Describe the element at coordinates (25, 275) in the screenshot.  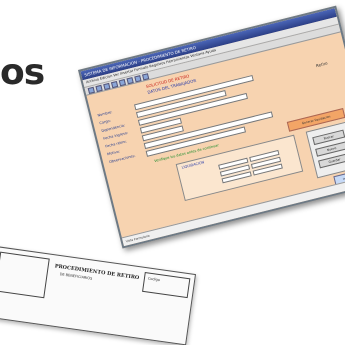
I see `paper-logo-cell` at that location.